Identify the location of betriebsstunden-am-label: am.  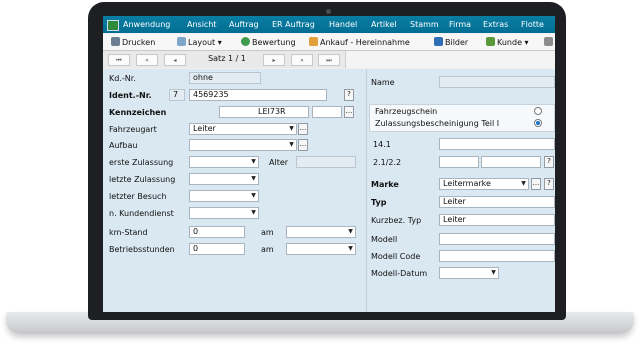
(267, 249).